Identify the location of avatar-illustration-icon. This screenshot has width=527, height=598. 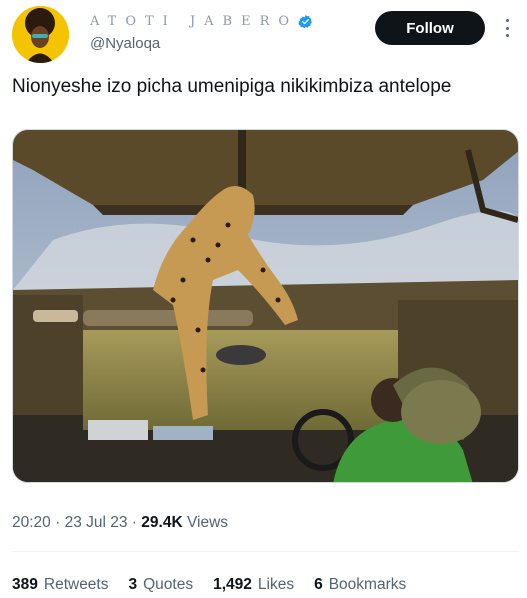
(40, 34).